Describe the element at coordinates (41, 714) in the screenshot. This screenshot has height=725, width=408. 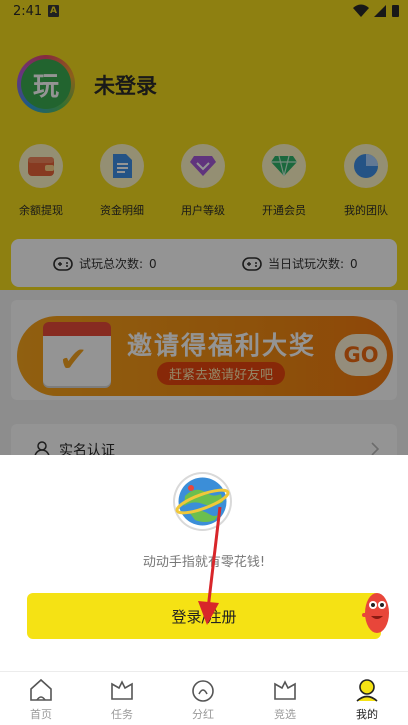
I see `tab-label: 首页` at that location.